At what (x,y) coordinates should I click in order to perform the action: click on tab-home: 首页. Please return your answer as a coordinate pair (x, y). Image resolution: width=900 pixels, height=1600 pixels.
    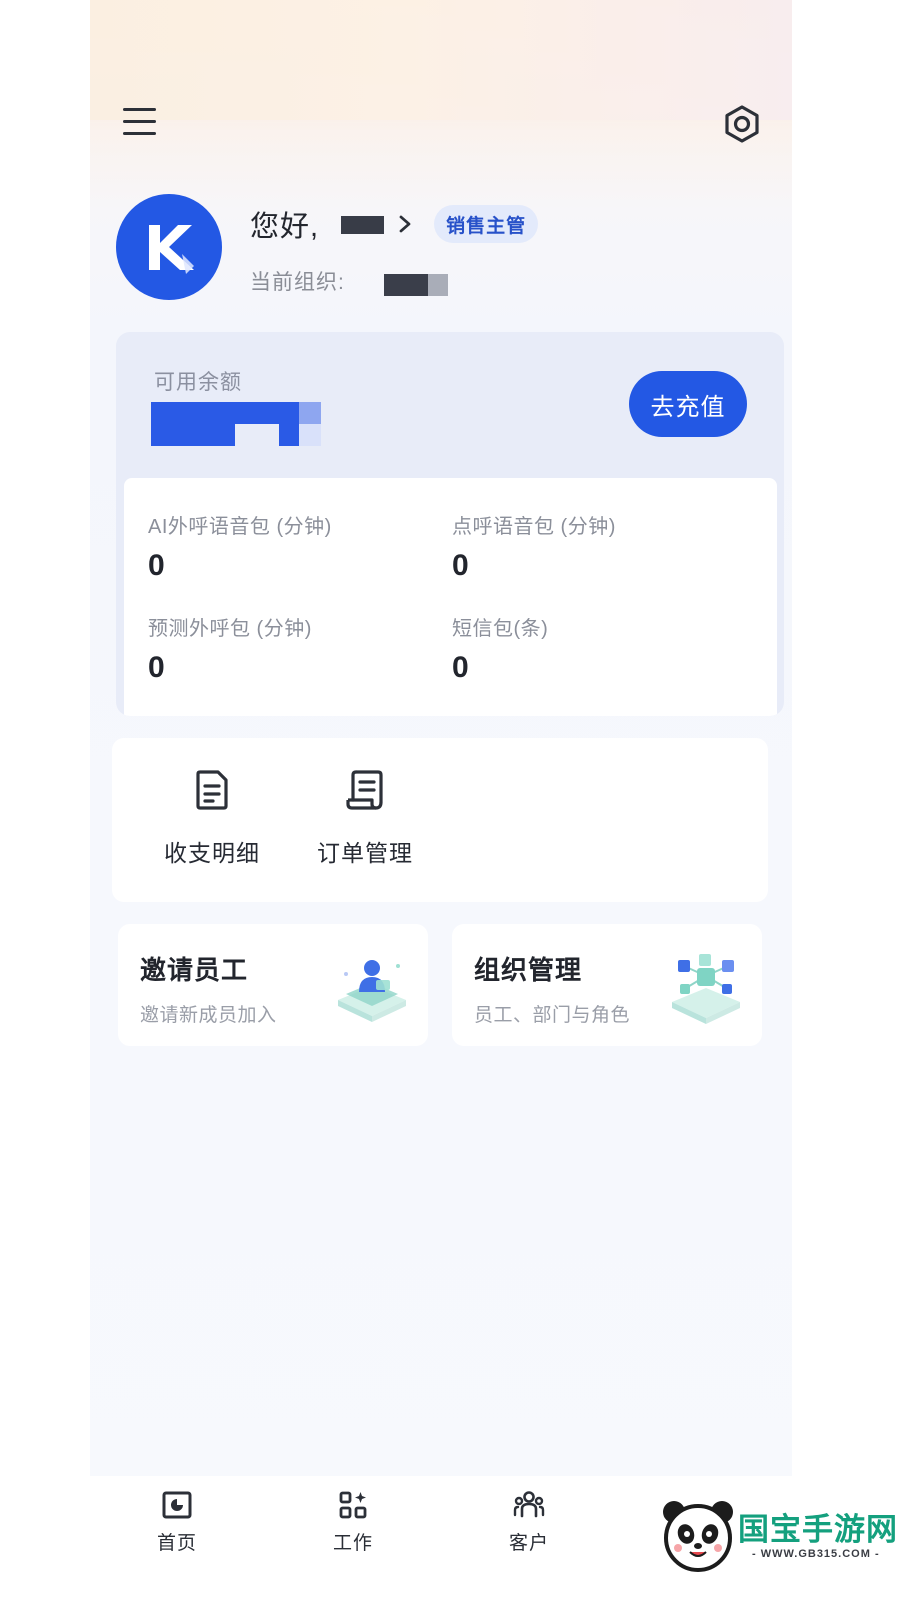
    Looking at the image, I should click on (177, 1522).